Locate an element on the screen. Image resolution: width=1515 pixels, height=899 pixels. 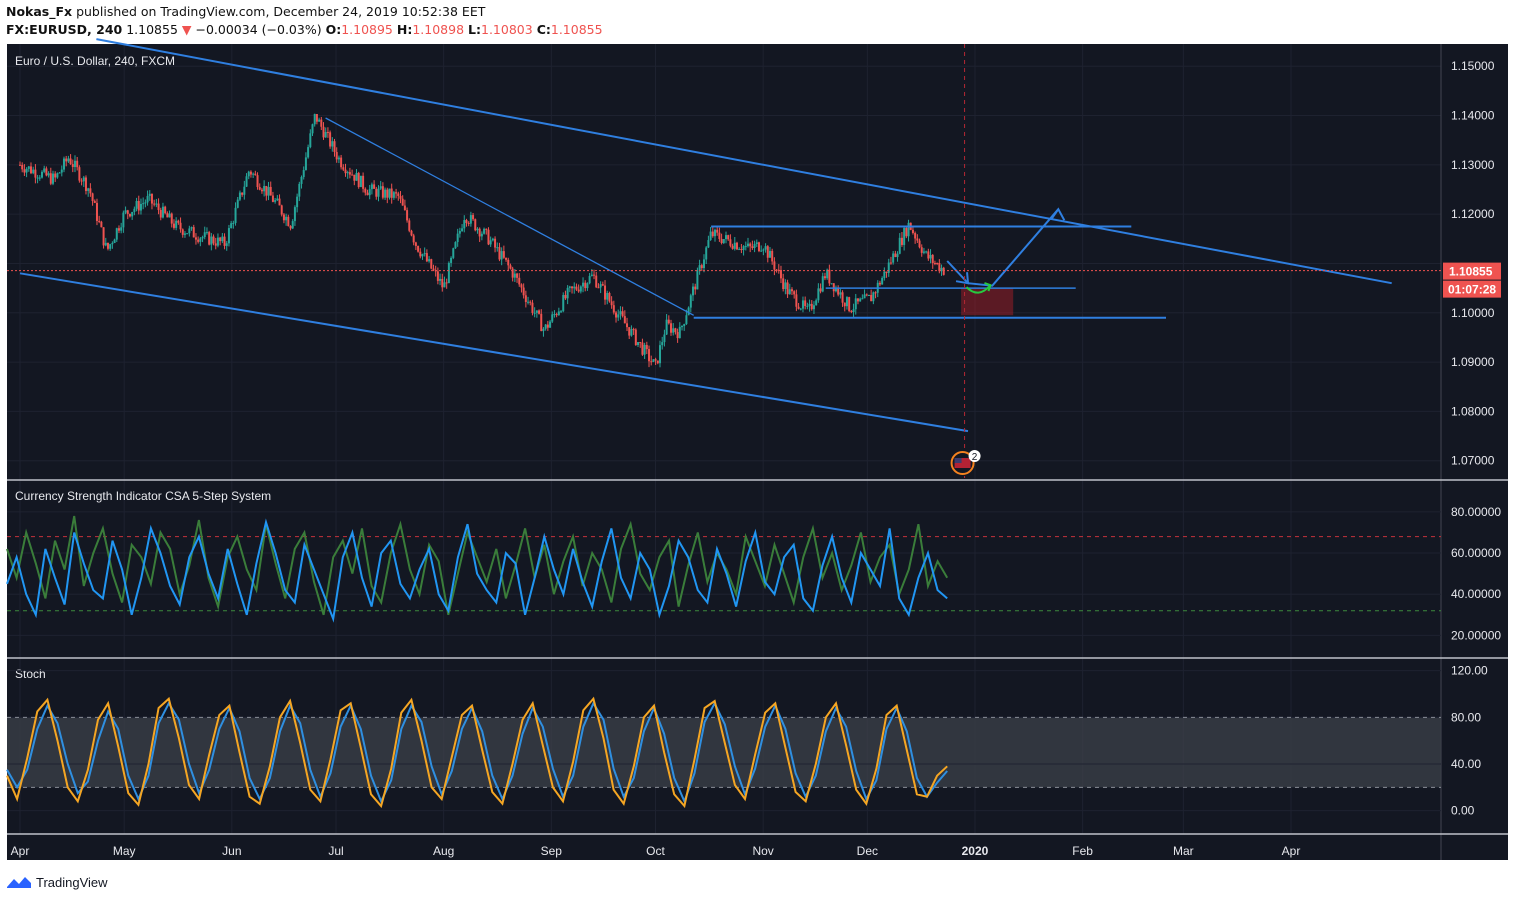
month-label: Apr is located at coordinates (20, 851).